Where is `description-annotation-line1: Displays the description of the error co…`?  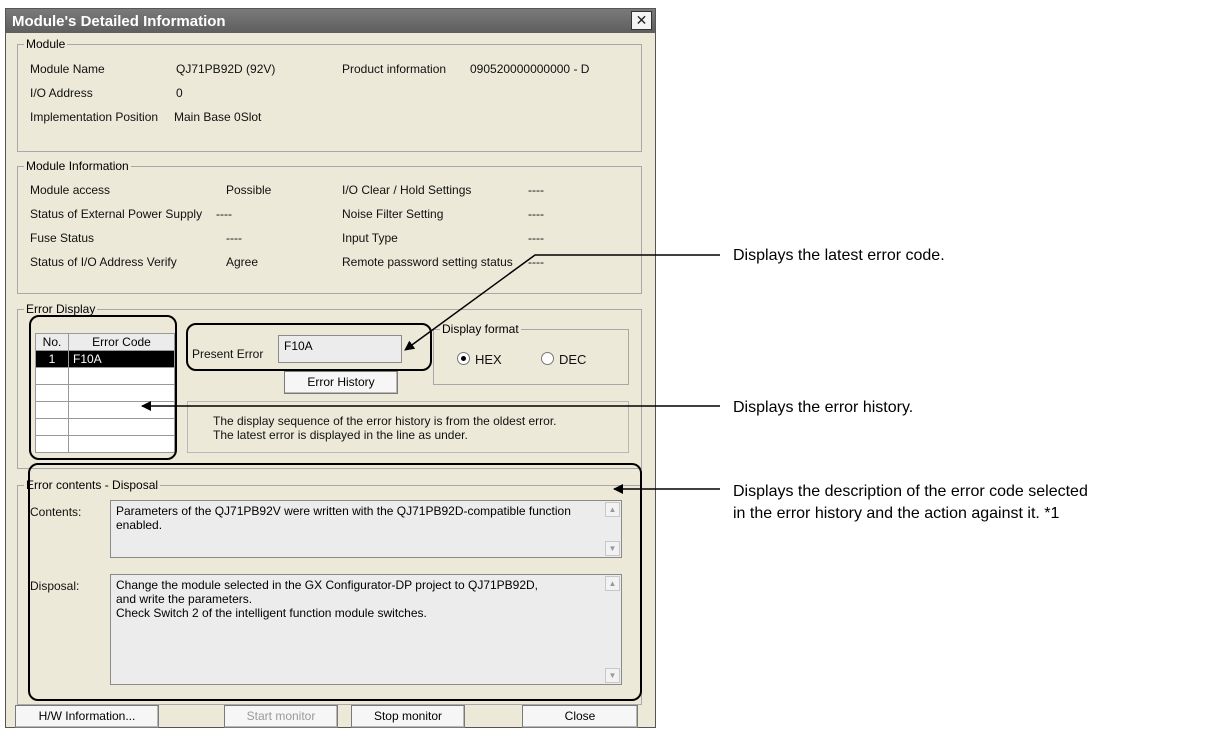
description-annotation-line1: Displays the description of the error co… is located at coordinates (910, 491).